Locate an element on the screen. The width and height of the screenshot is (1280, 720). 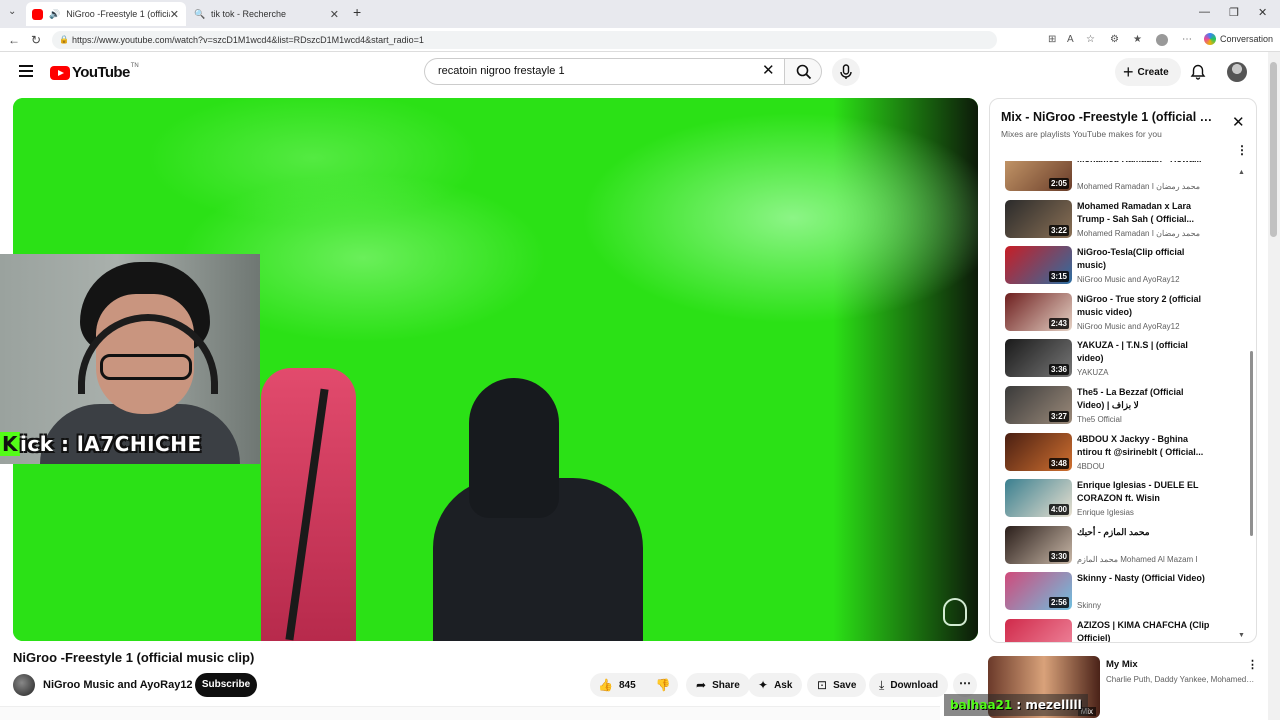
scroll-up-icon: ▲ is located at coordinates (1241, 172).